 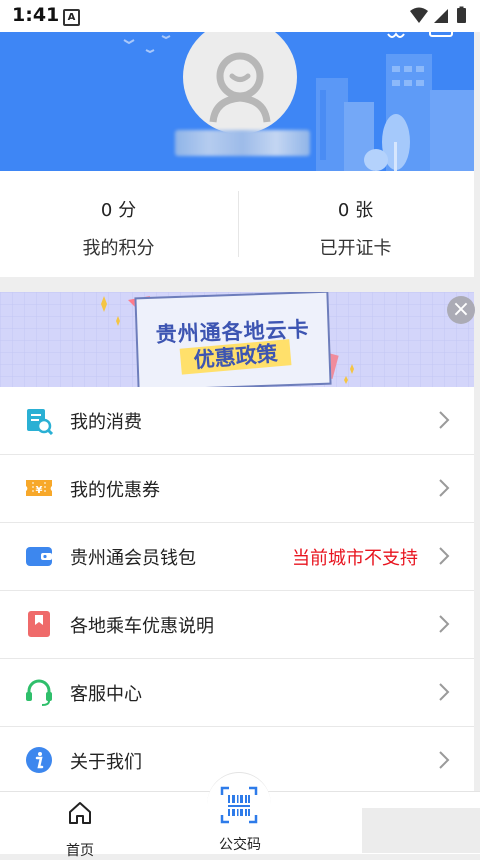 What do you see at coordinates (142, 626) in the screenshot?
I see `menu-item-label: 各地乘车优惠说明` at bounding box center [142, 626].